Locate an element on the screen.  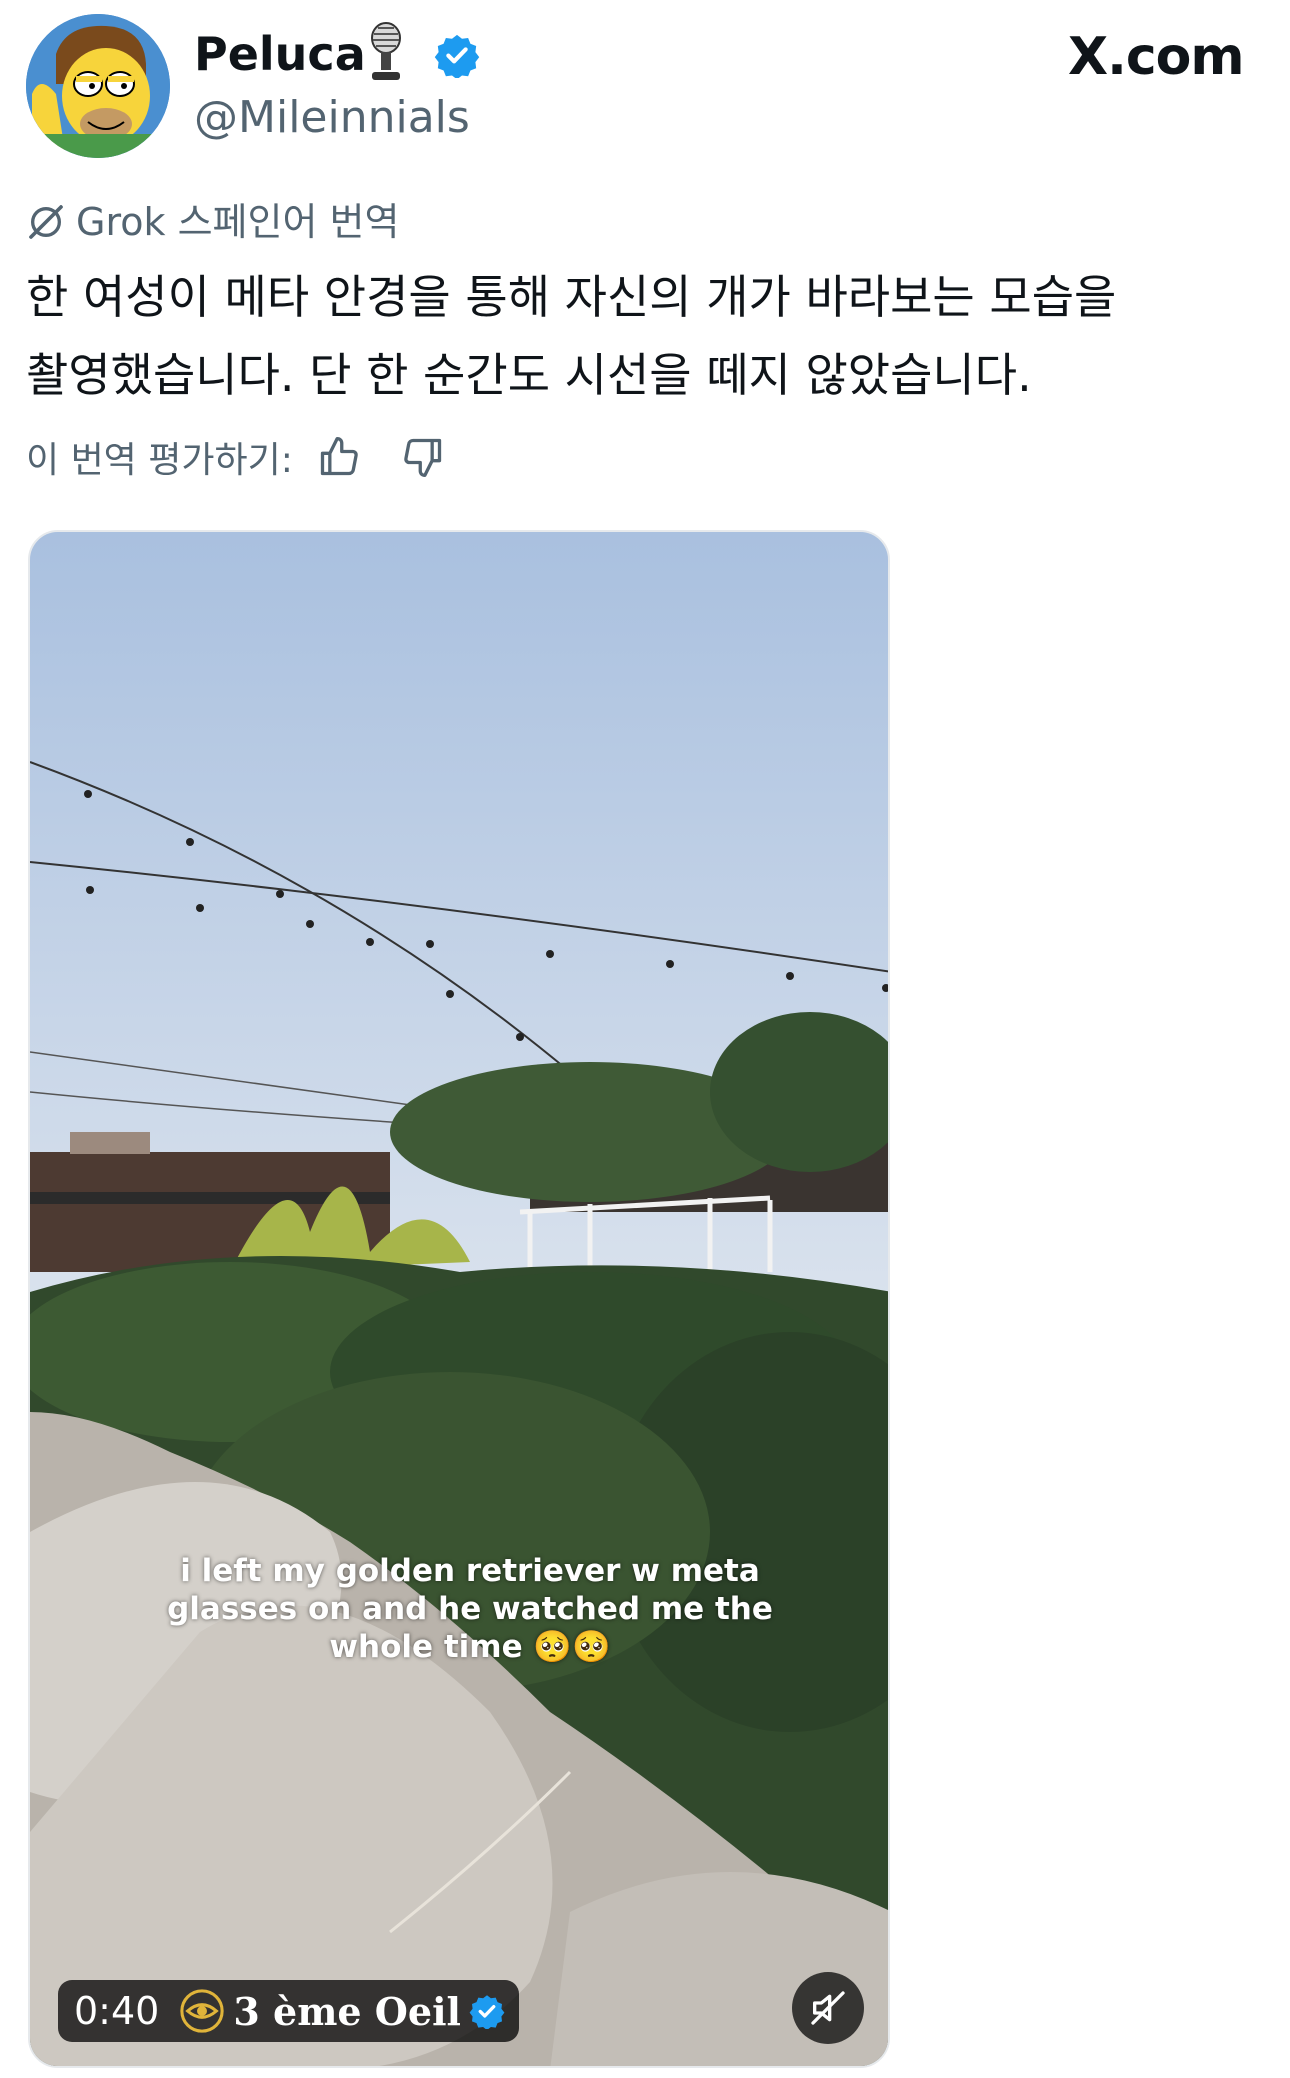
mute-button is located at coordinates (828, 2008).